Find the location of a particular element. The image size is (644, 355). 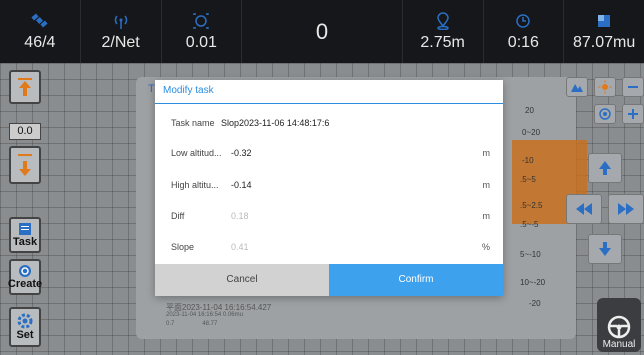

slope-value: 0.41 is located at coordinates (240, 247).